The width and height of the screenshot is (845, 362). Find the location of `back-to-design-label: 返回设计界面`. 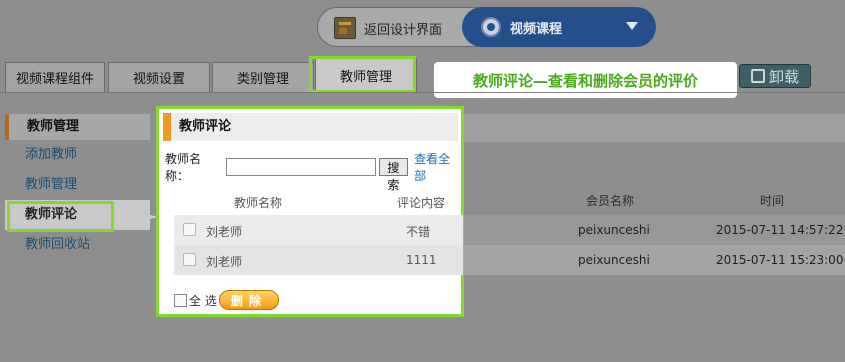

back-to-design-label: 返回设计界面 is located at coordinates (403, 30).